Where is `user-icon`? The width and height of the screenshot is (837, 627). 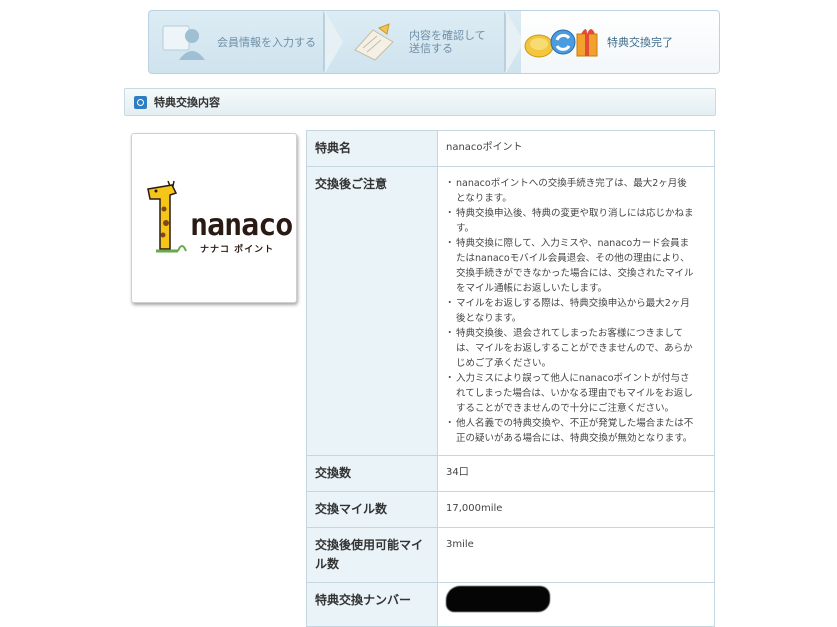 user-icon is located at coordinates (183, 42).